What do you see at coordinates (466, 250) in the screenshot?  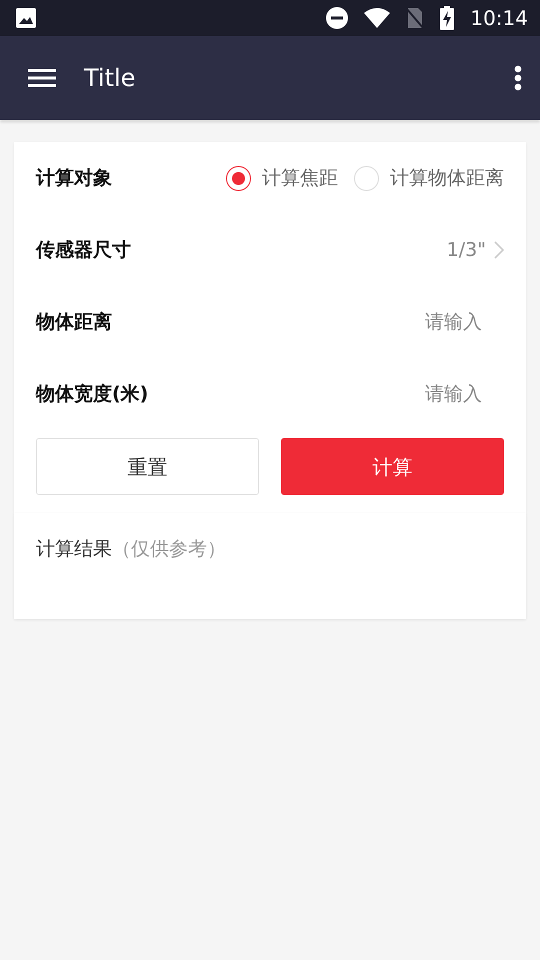 I see `selected-value: 1/3"` at bounding box center [466, 250].